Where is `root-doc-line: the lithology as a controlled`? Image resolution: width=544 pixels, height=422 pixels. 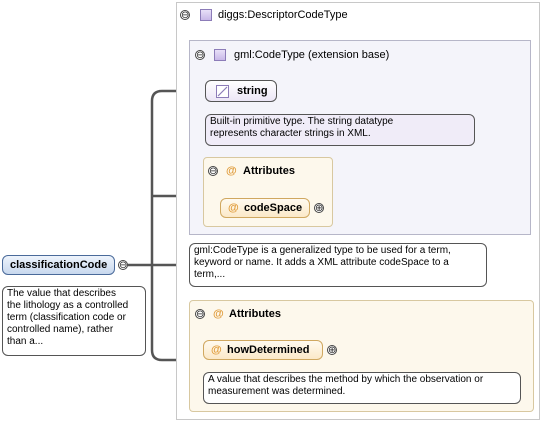
root-doc-line: the lithology as a controlled is located at coordinates (68, 305).